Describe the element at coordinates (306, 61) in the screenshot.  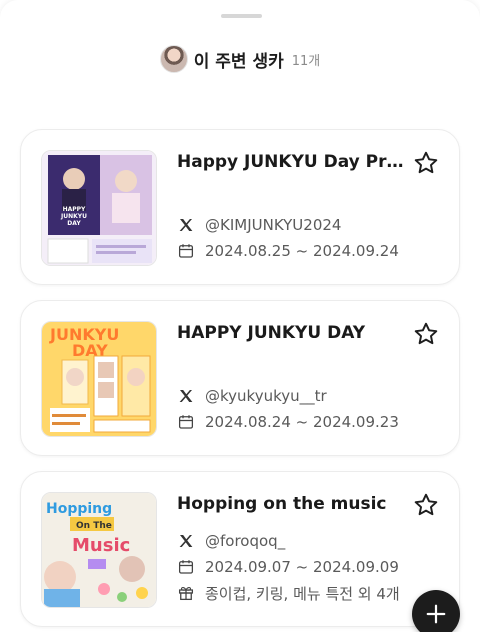
I see `header-count: 11개` at that location.